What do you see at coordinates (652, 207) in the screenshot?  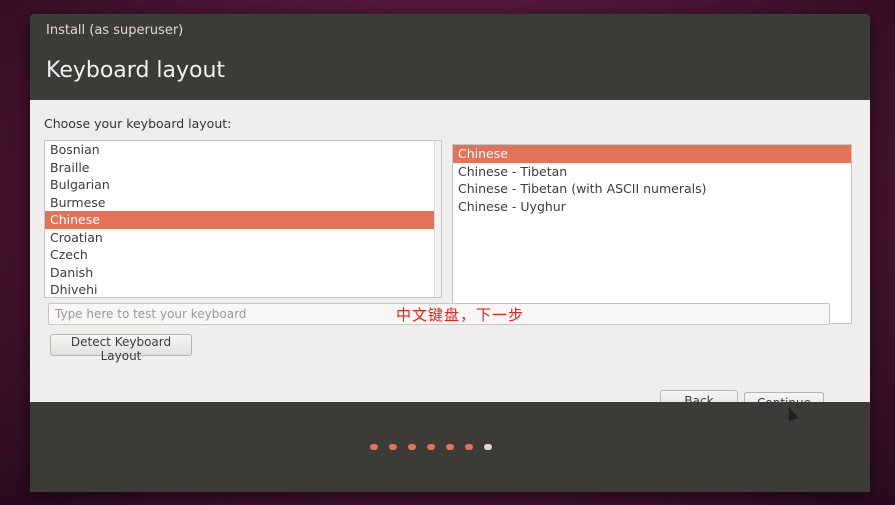 I see `variant-list-item: Chinese - Uyghur` at bounding box center [652, 207].